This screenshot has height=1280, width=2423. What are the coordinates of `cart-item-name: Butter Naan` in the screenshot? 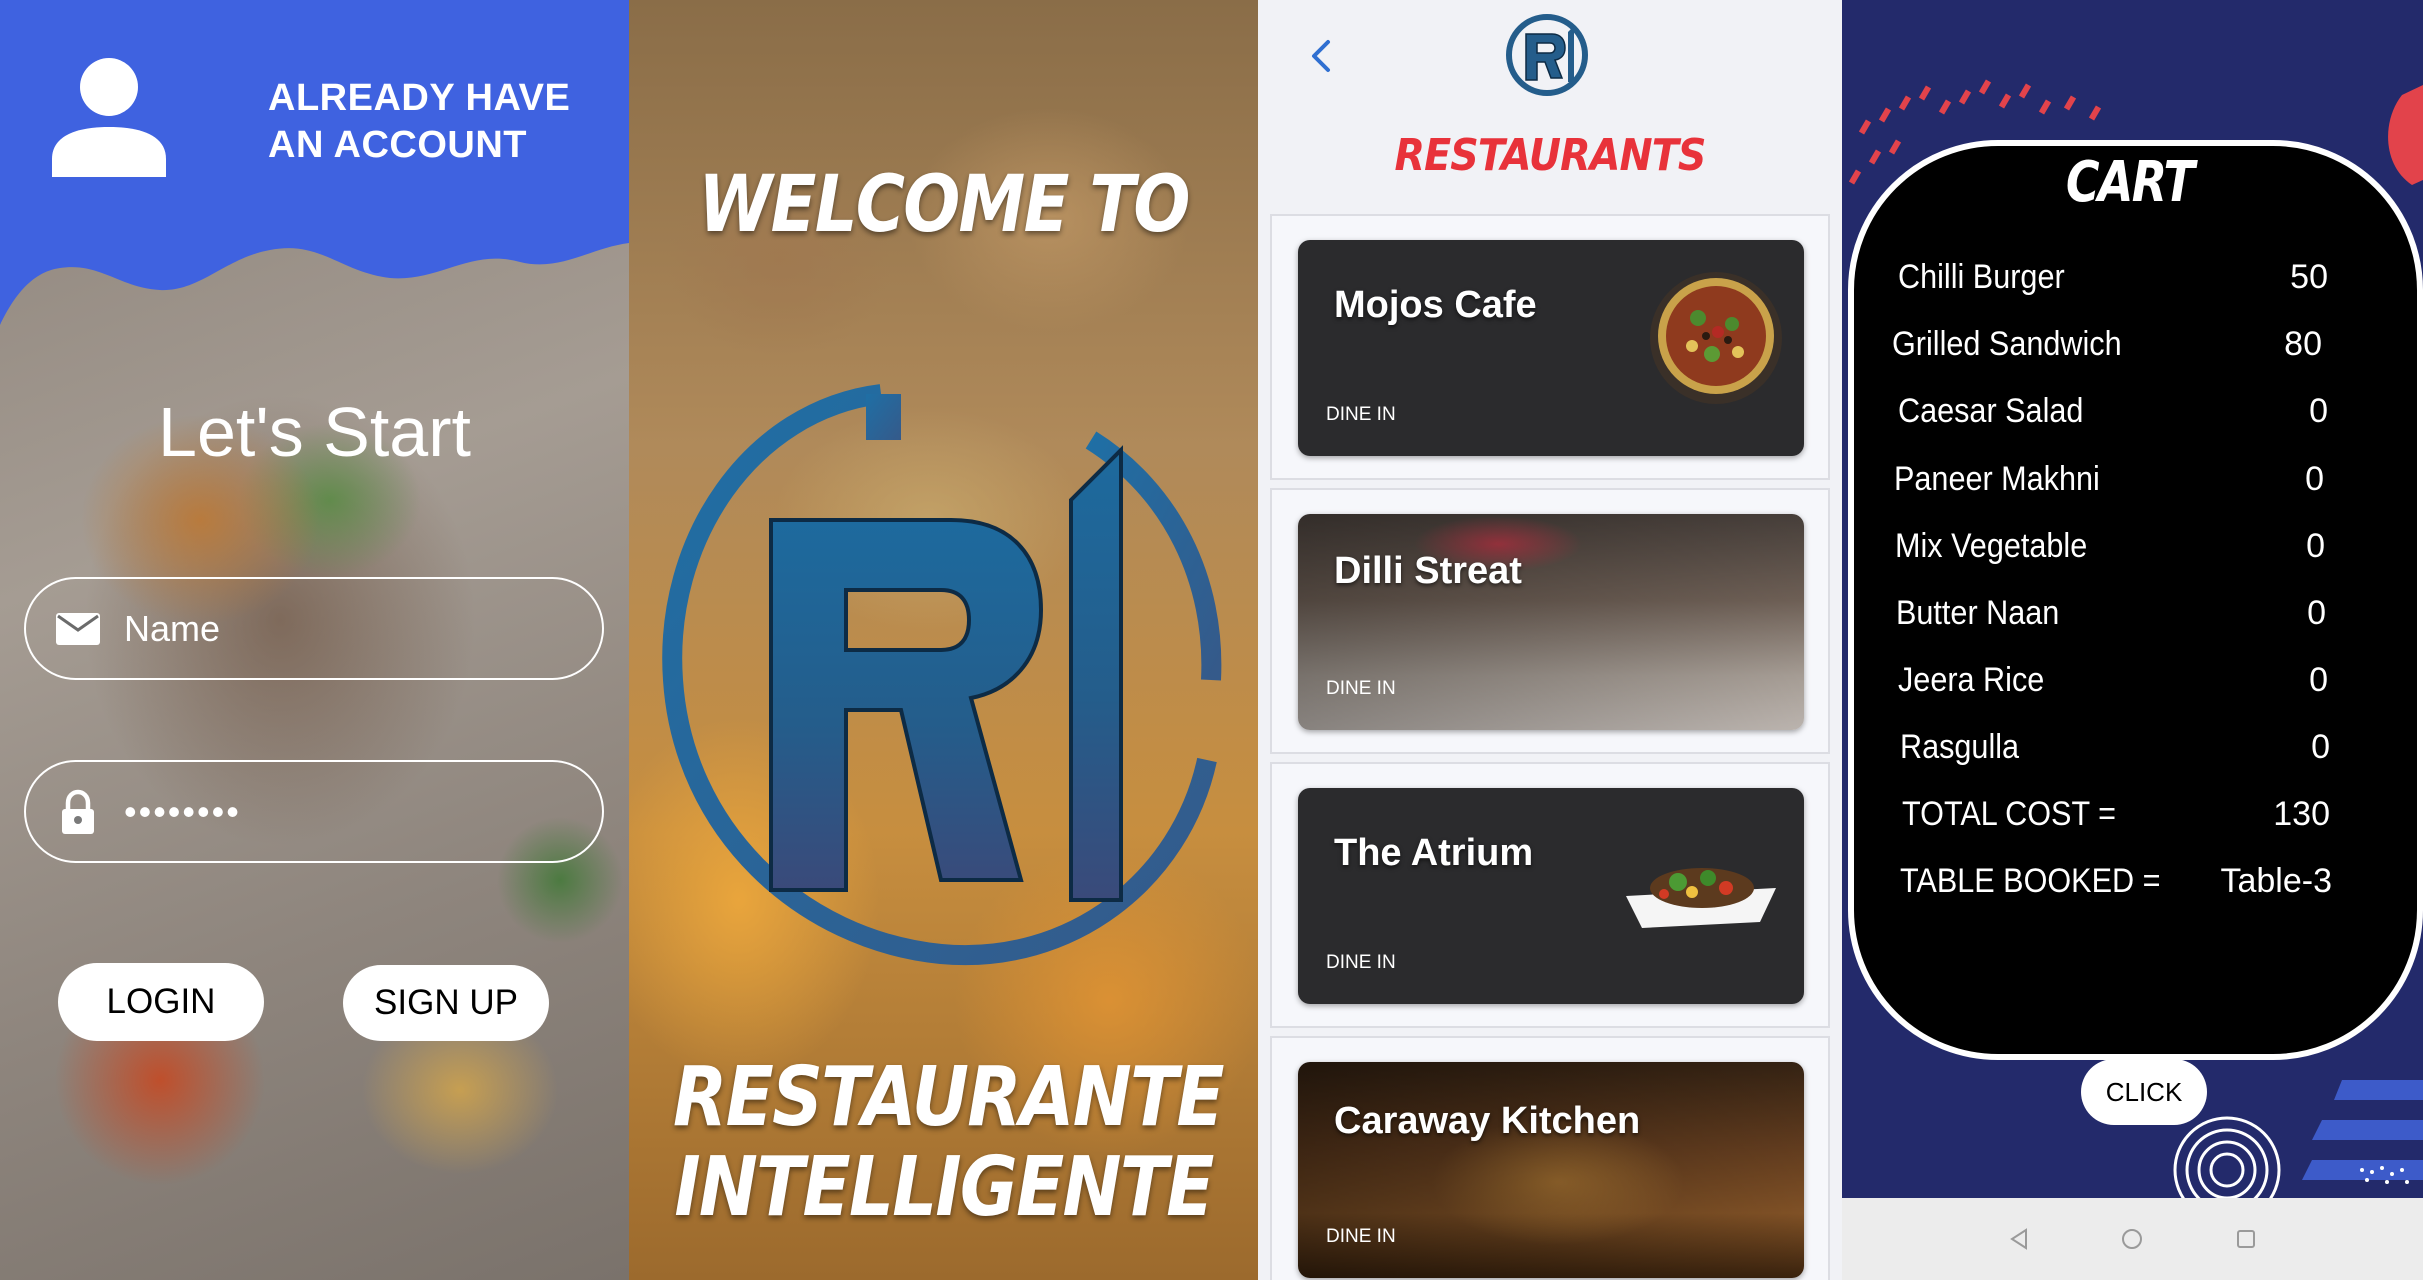 It's located at (1978, 613).